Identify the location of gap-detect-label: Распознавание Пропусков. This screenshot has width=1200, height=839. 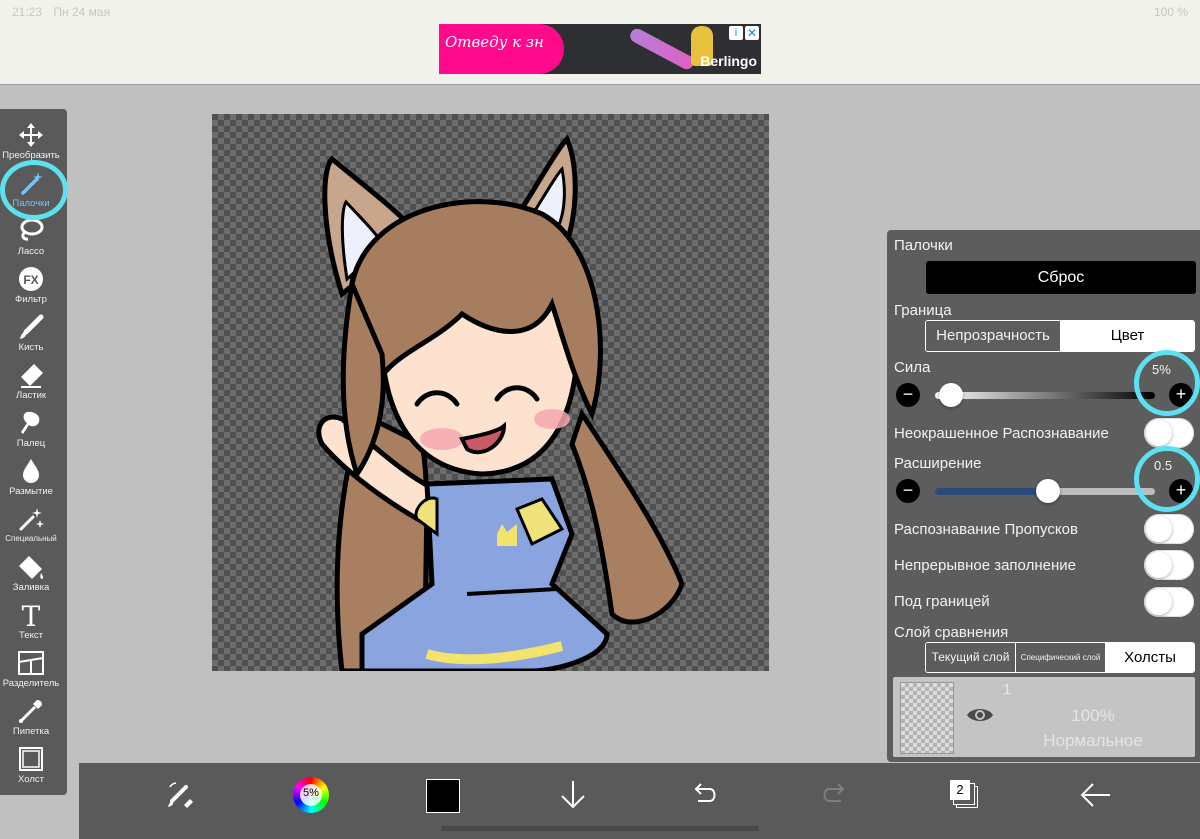
(986, 529).